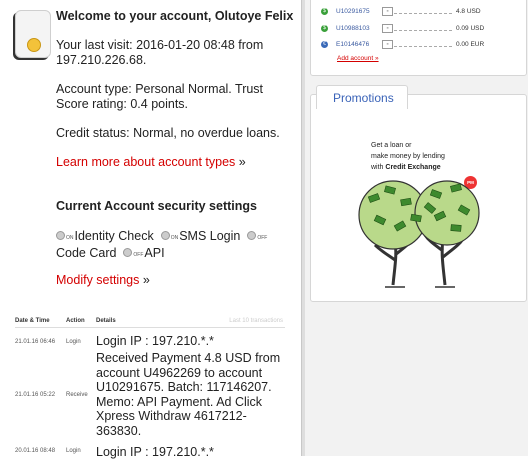  Describe the element at coordinates (105, 236) in the screenshot. I see `security-item-identity-check: ONIdentity Check` at that location.